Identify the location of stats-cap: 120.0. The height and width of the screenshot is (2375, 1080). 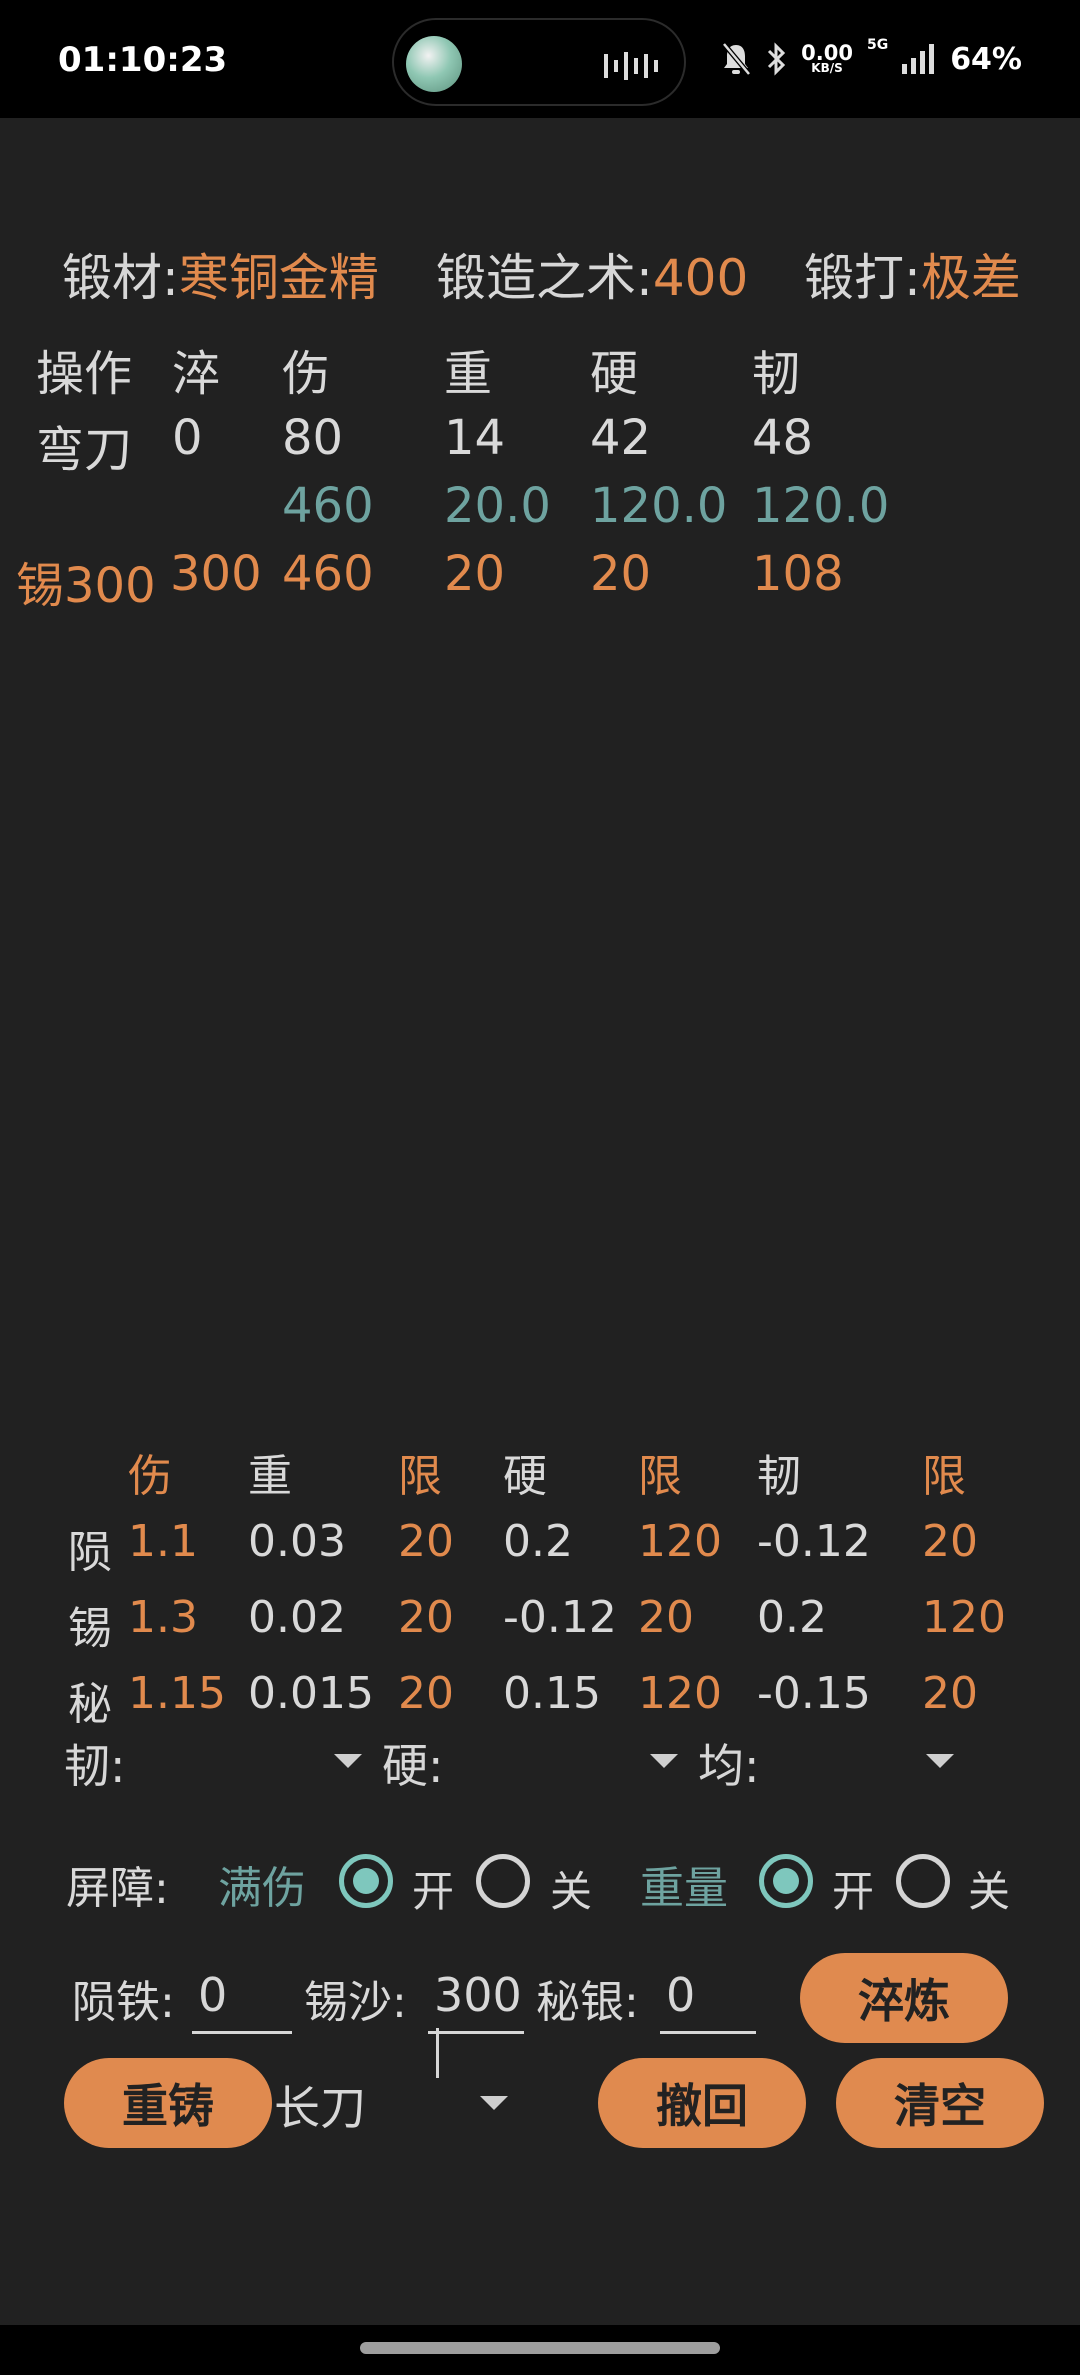
(821, 506).